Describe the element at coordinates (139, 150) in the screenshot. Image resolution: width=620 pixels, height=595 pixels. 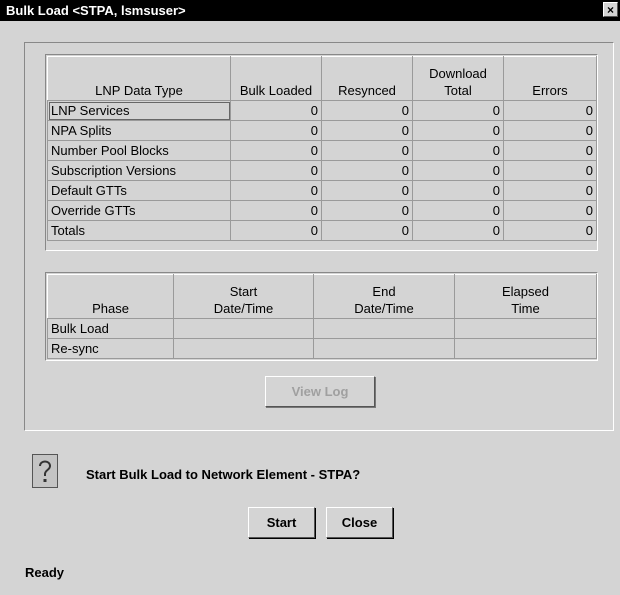
I see `row-label: Number Pool Blocks` at that location.